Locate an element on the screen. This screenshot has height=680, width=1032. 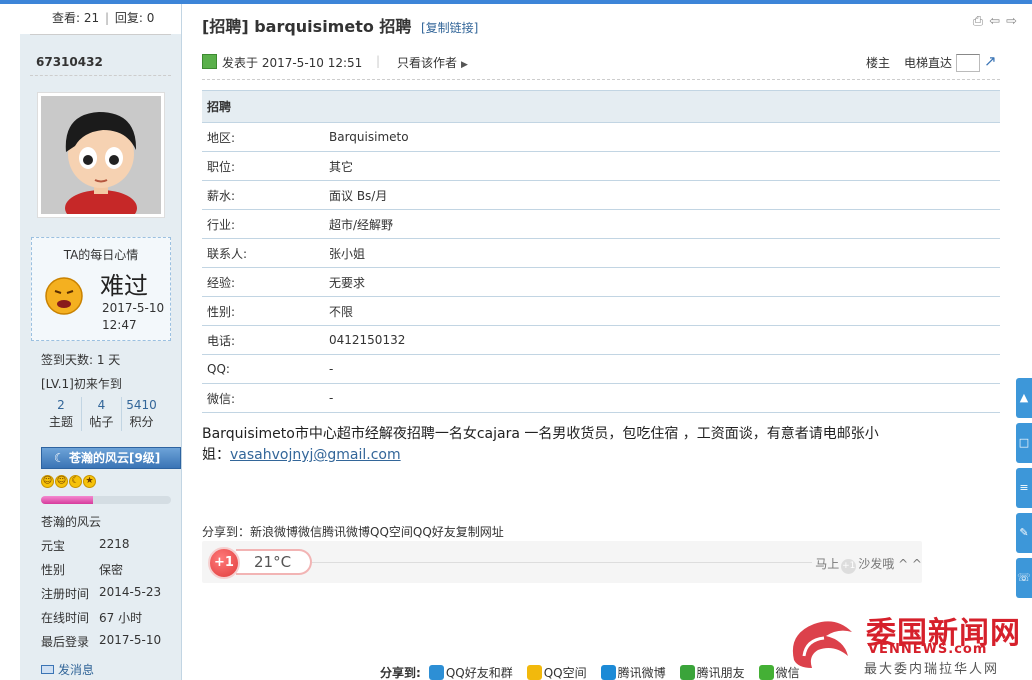
table-row: 地区: Barquisimeto is located at coordinates (601, 137).